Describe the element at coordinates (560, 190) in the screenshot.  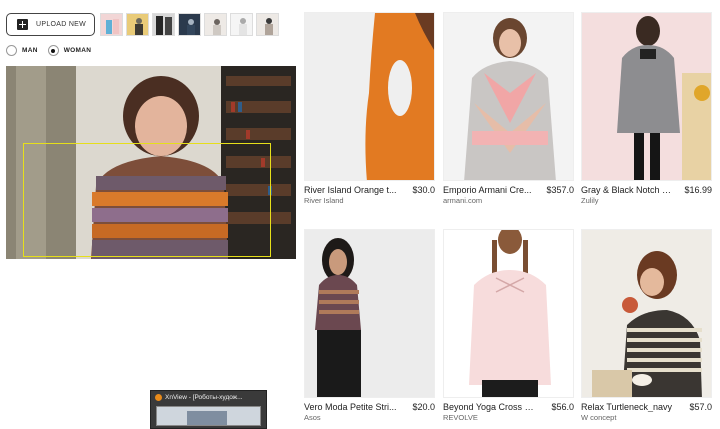
I see `product-price: $357.0` at that location.